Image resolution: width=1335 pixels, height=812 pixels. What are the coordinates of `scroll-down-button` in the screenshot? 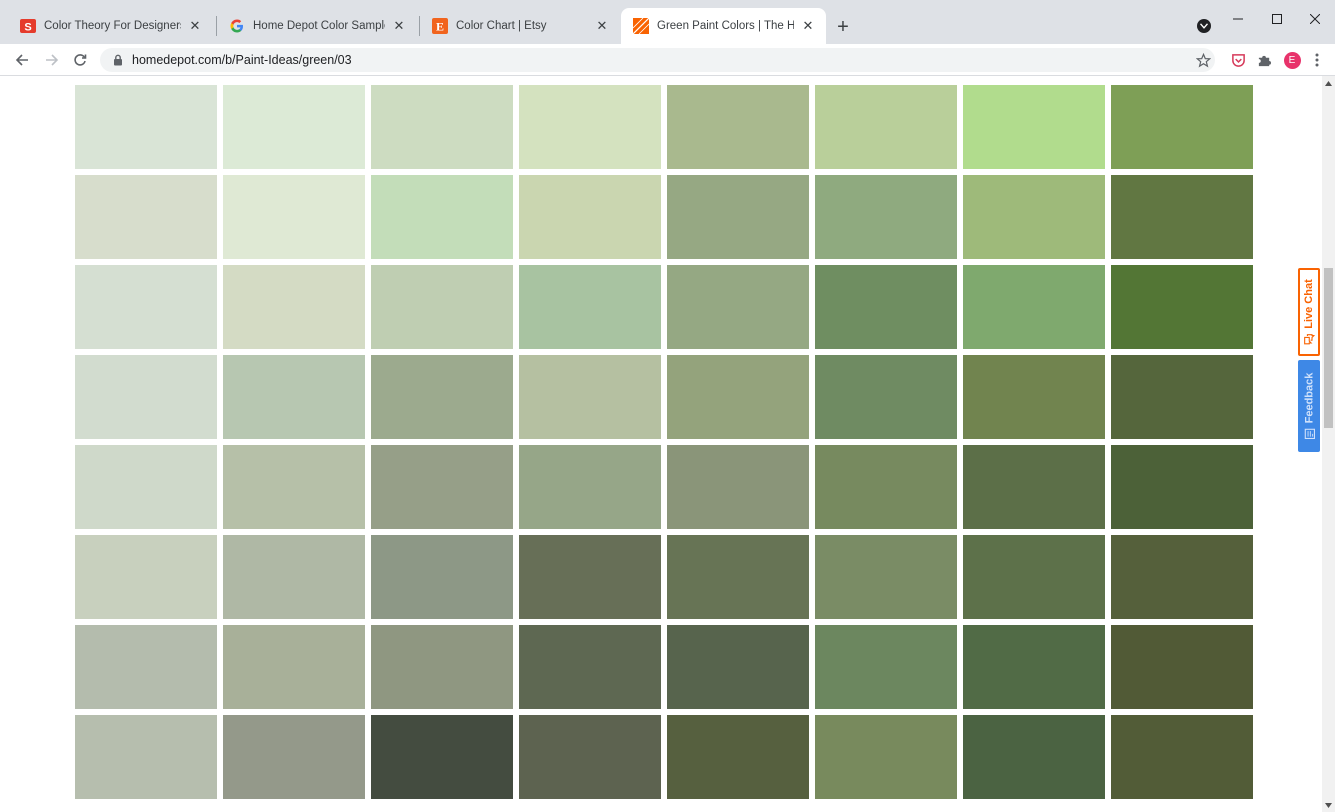 It's located at (1328, 805).